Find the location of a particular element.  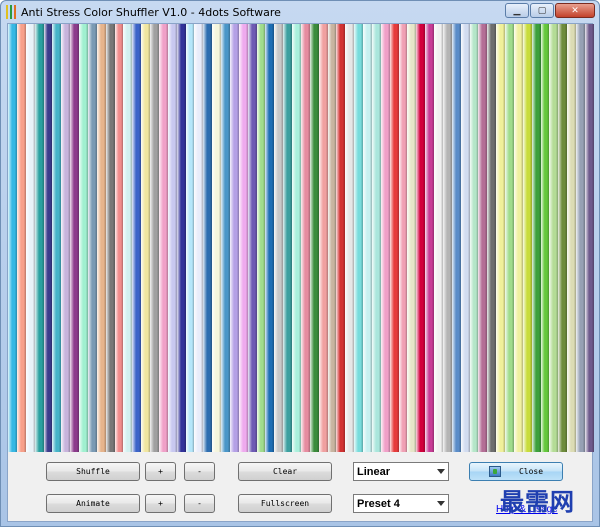

animate-minus-button: - is located at coordinates (199, 503).